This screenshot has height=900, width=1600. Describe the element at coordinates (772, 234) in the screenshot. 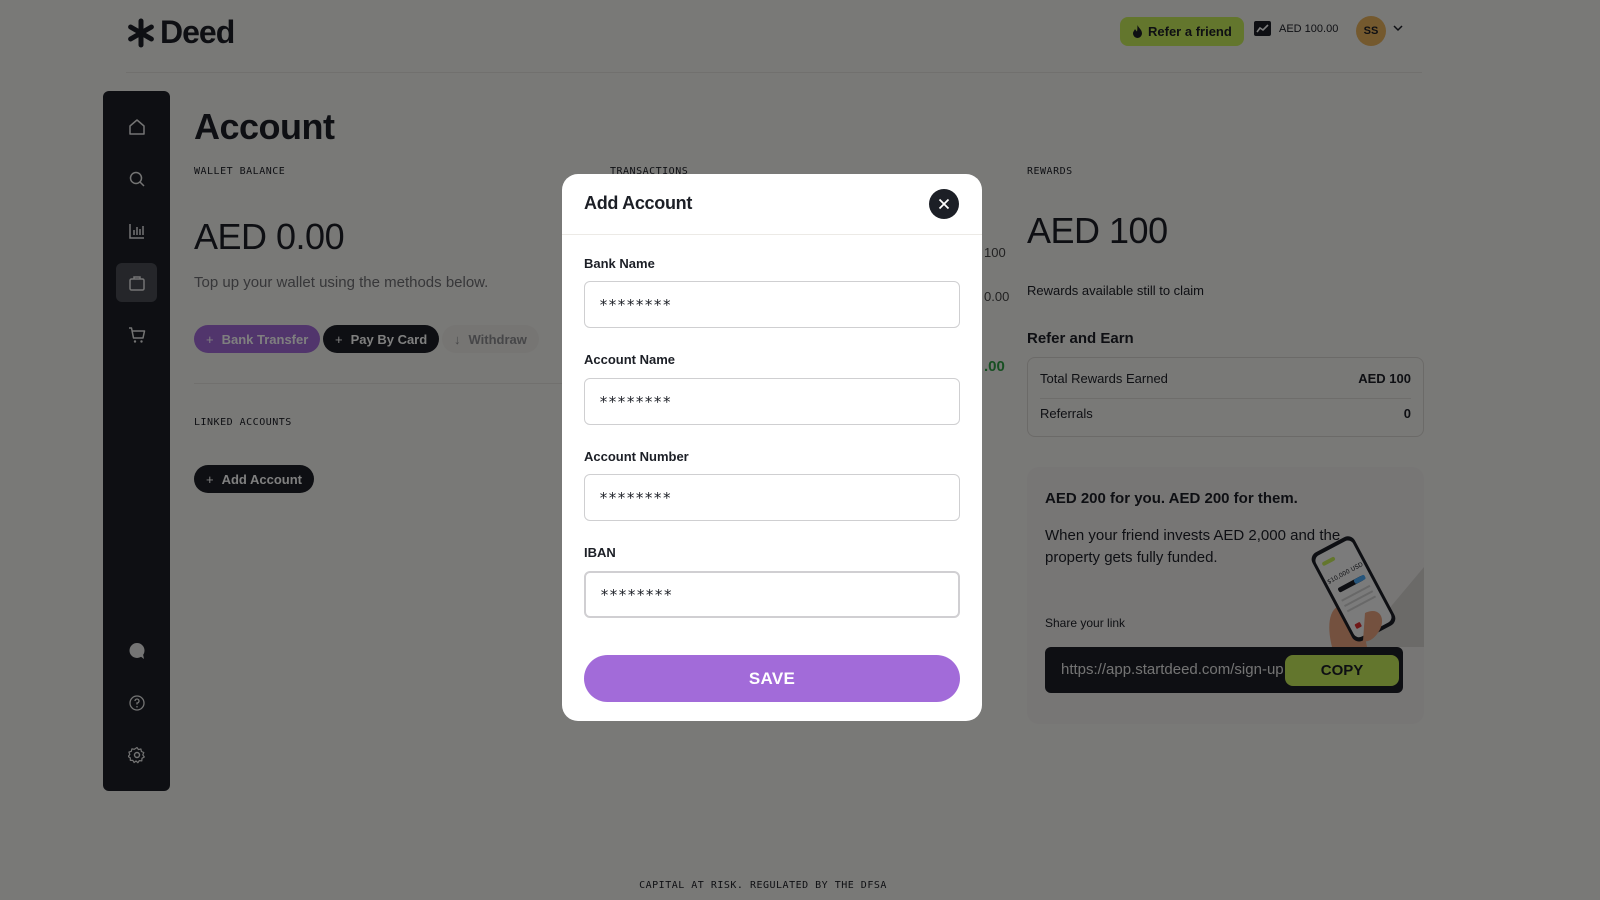

I see `modal-divider` at that location.